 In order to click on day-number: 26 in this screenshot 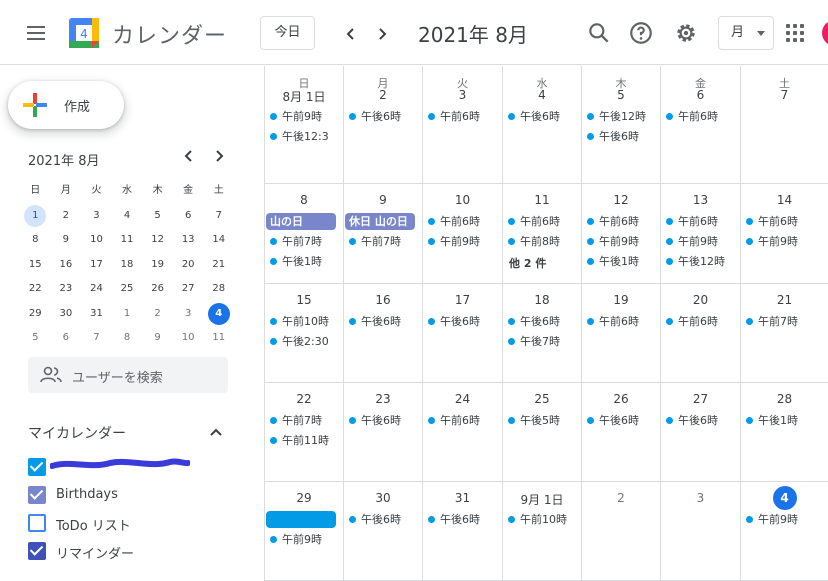, I will do `click(621, 399)`.